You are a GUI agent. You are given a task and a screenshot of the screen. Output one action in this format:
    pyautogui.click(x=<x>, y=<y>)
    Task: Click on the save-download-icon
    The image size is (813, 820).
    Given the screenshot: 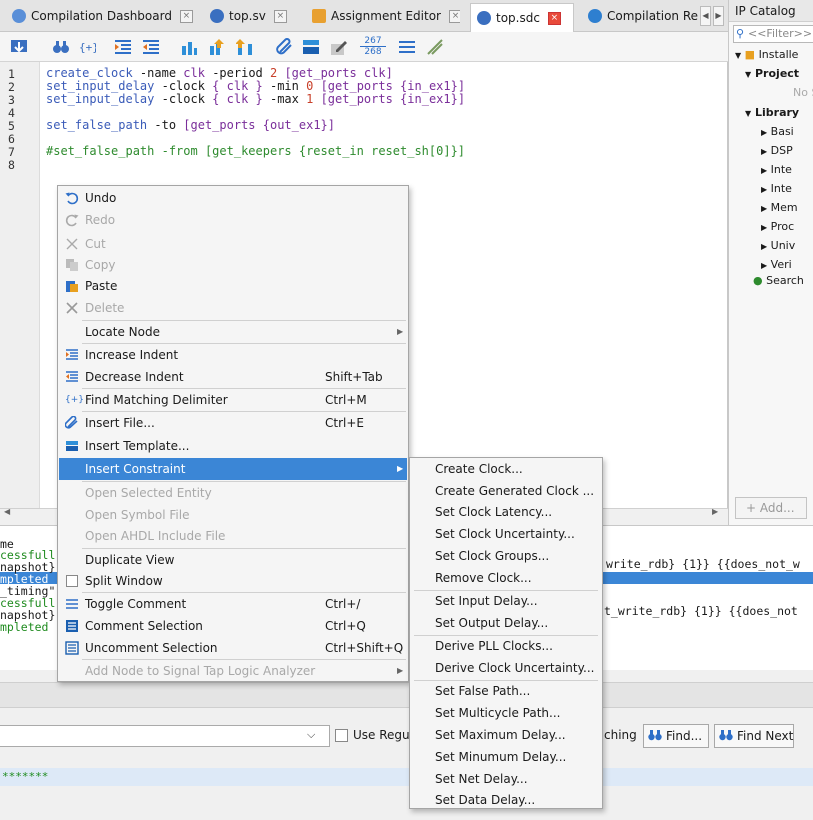 What is the action you would take?
    pyautogui.click(x=19, y=47)
    